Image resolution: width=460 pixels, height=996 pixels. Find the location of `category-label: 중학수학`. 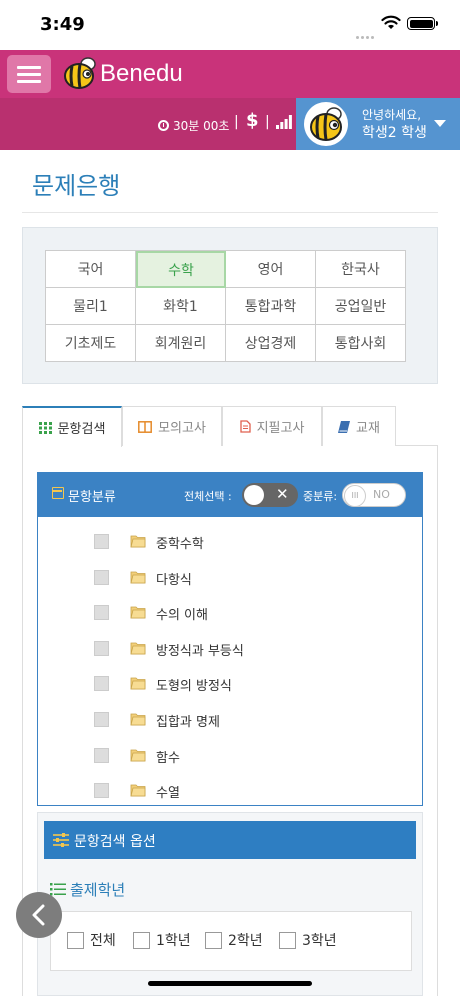

category-label: 중학수학 is located at coordinates (180, 544).